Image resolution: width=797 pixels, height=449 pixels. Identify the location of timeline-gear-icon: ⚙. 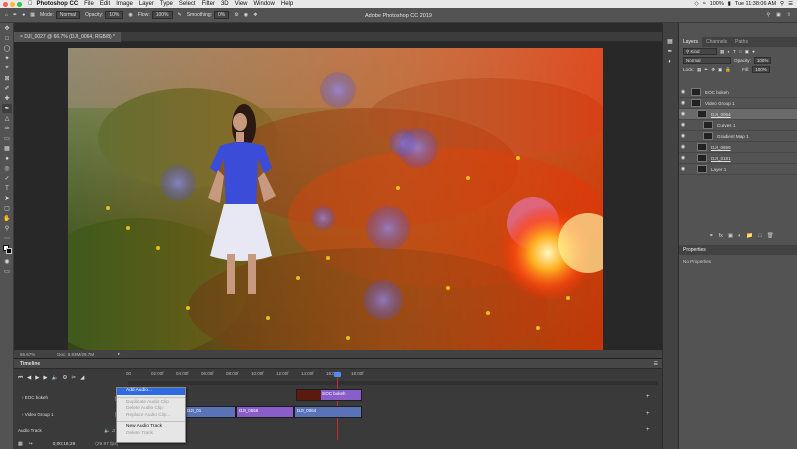
(65, 378).